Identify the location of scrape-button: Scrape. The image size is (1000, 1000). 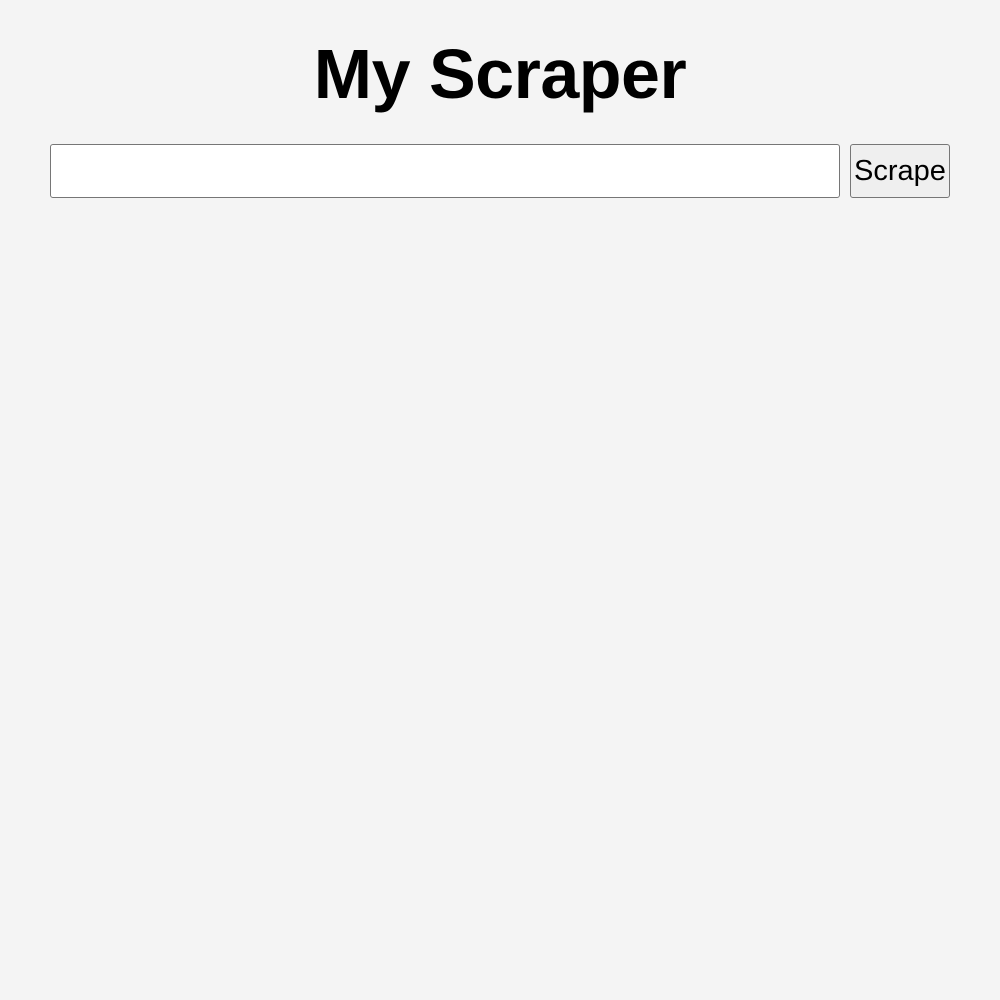
(900, 171).